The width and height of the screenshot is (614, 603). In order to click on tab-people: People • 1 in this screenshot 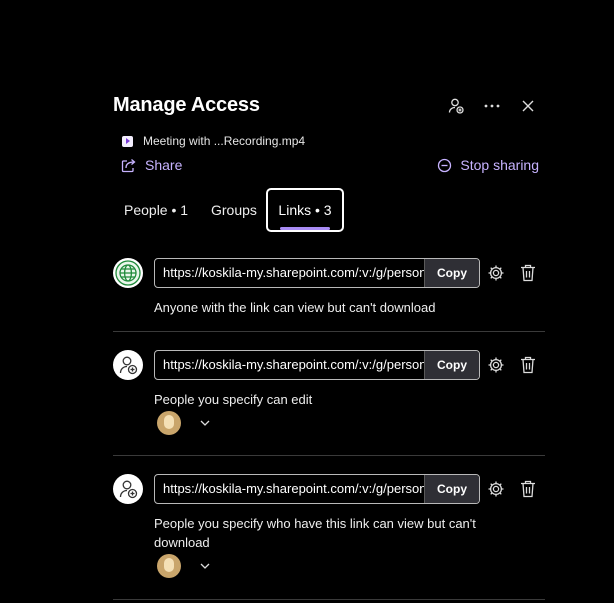, I will do `click(156, 210)`.